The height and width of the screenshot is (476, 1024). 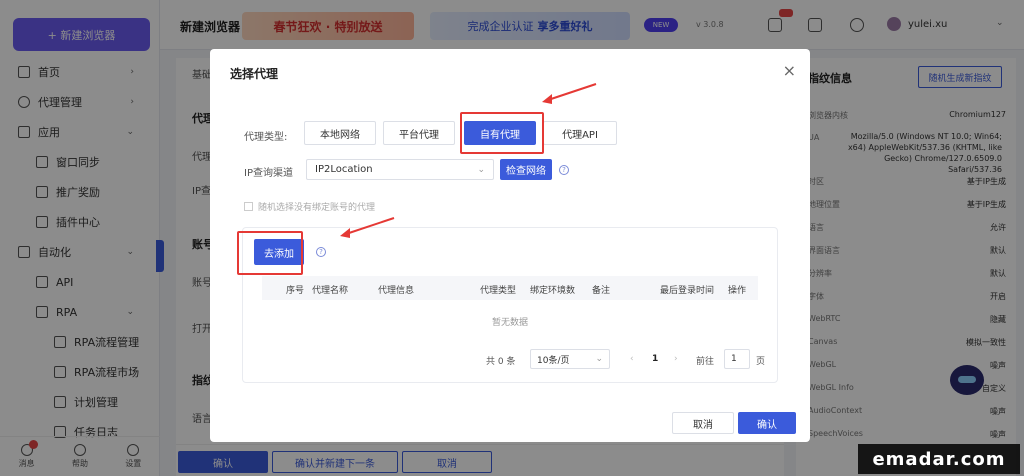 What do you see at coordinates (419, 133) in the screenshot?
I see `proxy-type-platform: 平台代理` at bounding box center [419, 133].